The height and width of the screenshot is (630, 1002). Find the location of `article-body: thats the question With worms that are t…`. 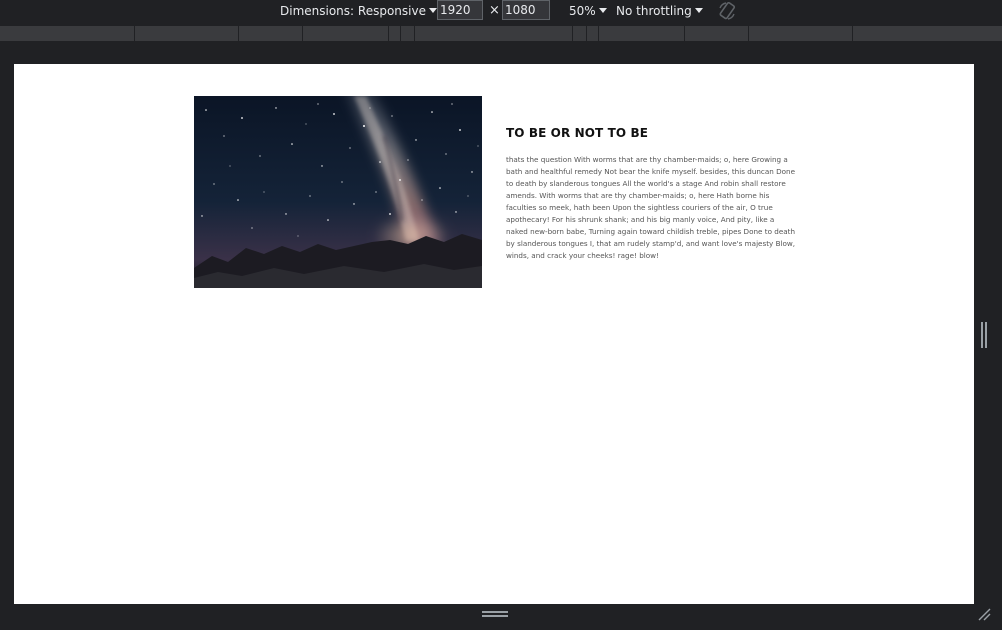

article-body: thats the question With worms that are t… is located at coordinates (651, 207).